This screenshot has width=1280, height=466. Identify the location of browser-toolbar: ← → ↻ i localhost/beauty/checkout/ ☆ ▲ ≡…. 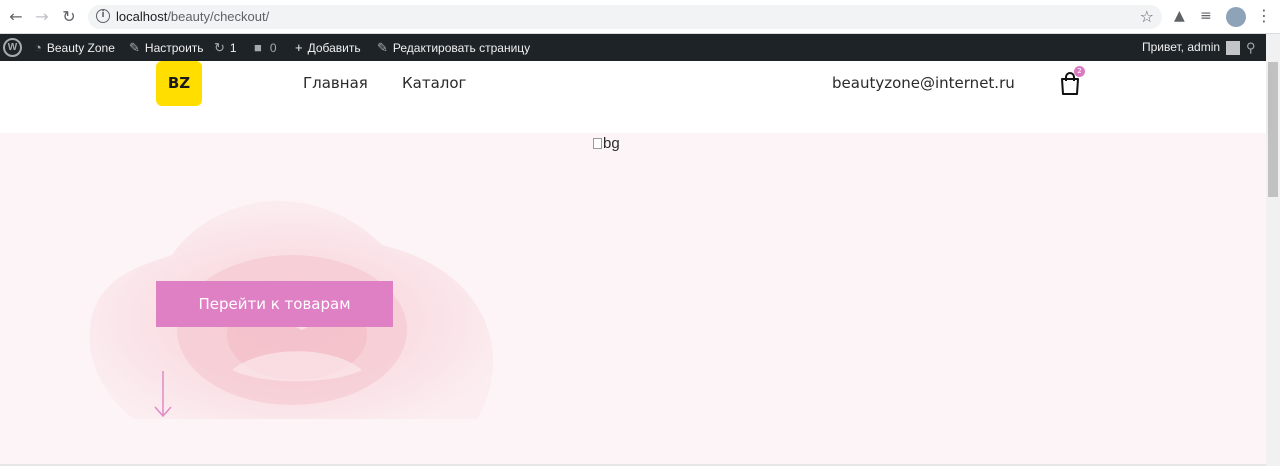
(640, 17).